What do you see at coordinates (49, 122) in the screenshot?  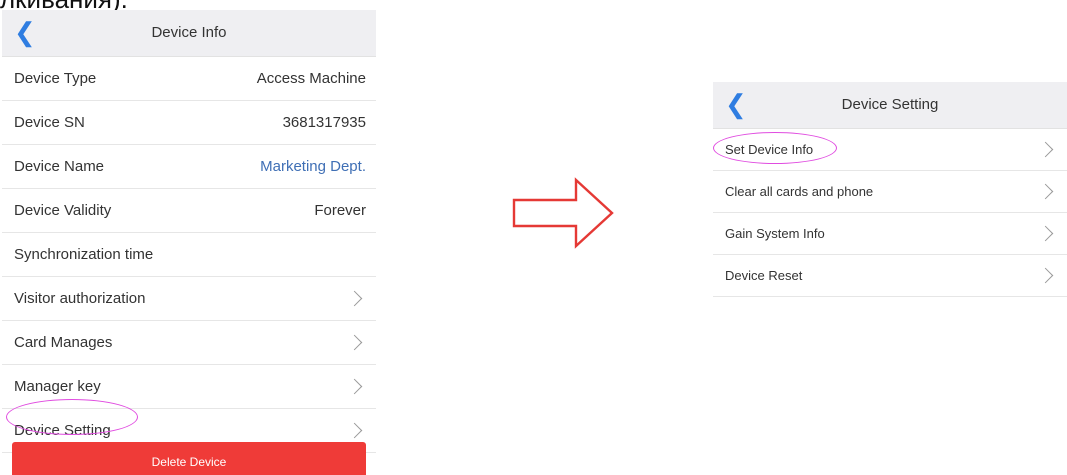 I see `device-sn-label: Device SN` at bounding box center [49, 122].